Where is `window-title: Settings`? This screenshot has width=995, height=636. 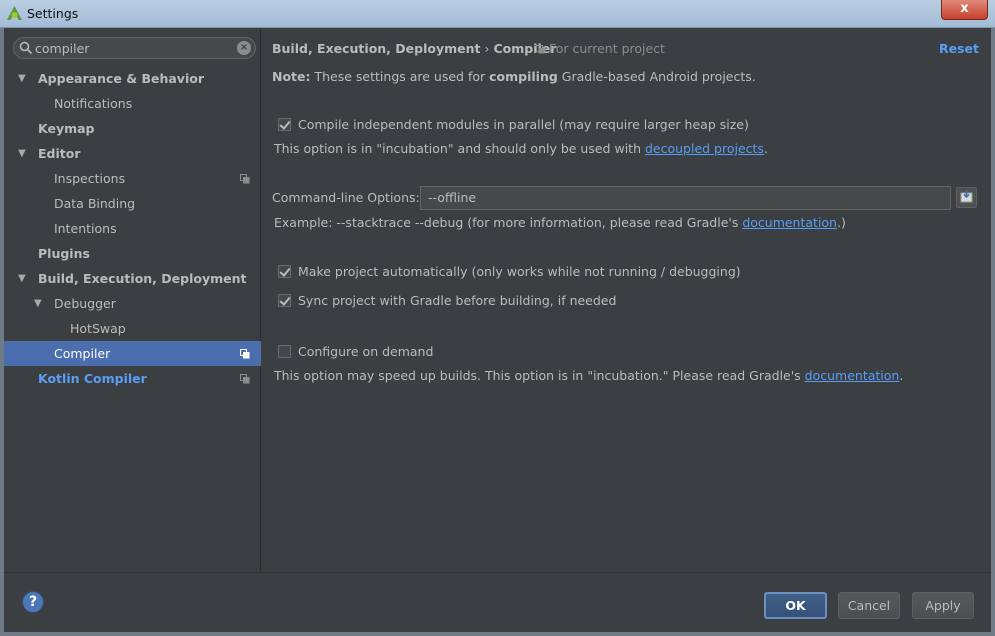
window-title: Settings is located at coordinates (53, 13).